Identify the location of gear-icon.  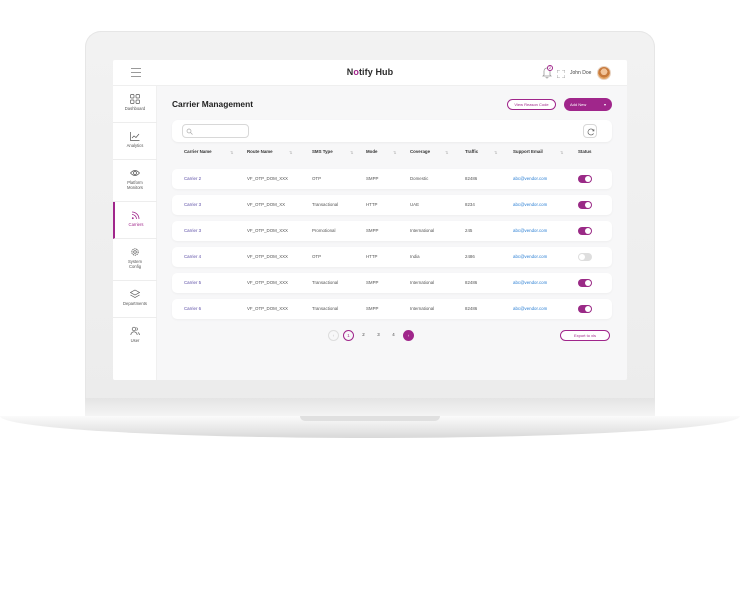
(135, 252).